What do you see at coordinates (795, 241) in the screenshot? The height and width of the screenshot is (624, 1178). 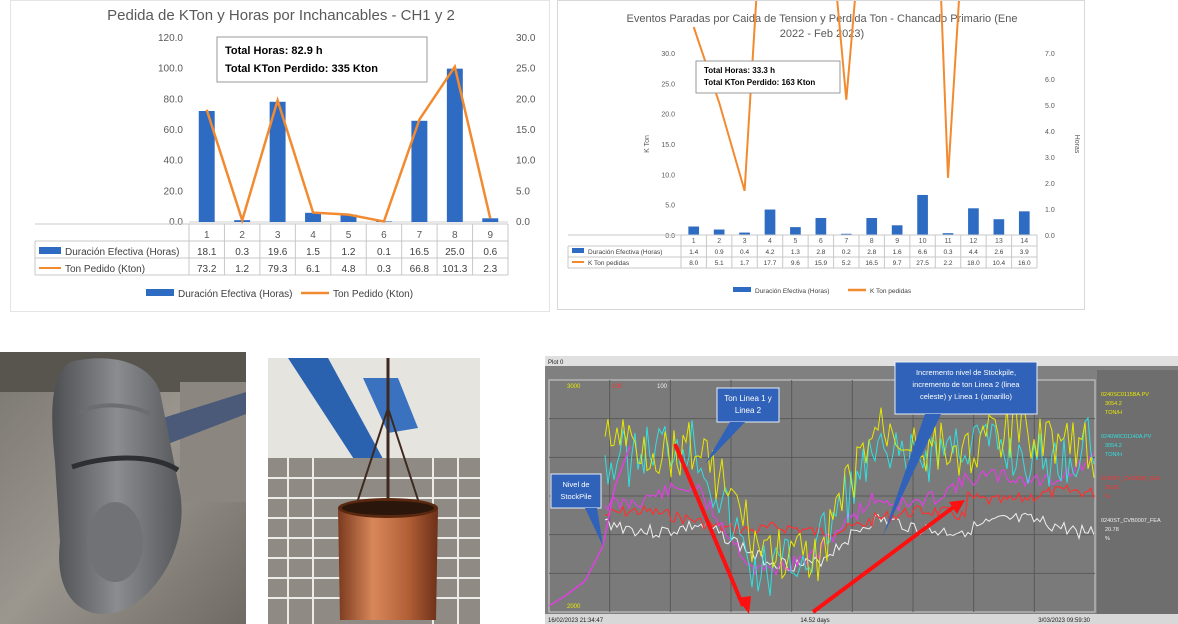 I see `category-label: 5` at bounding box center [795, 241].